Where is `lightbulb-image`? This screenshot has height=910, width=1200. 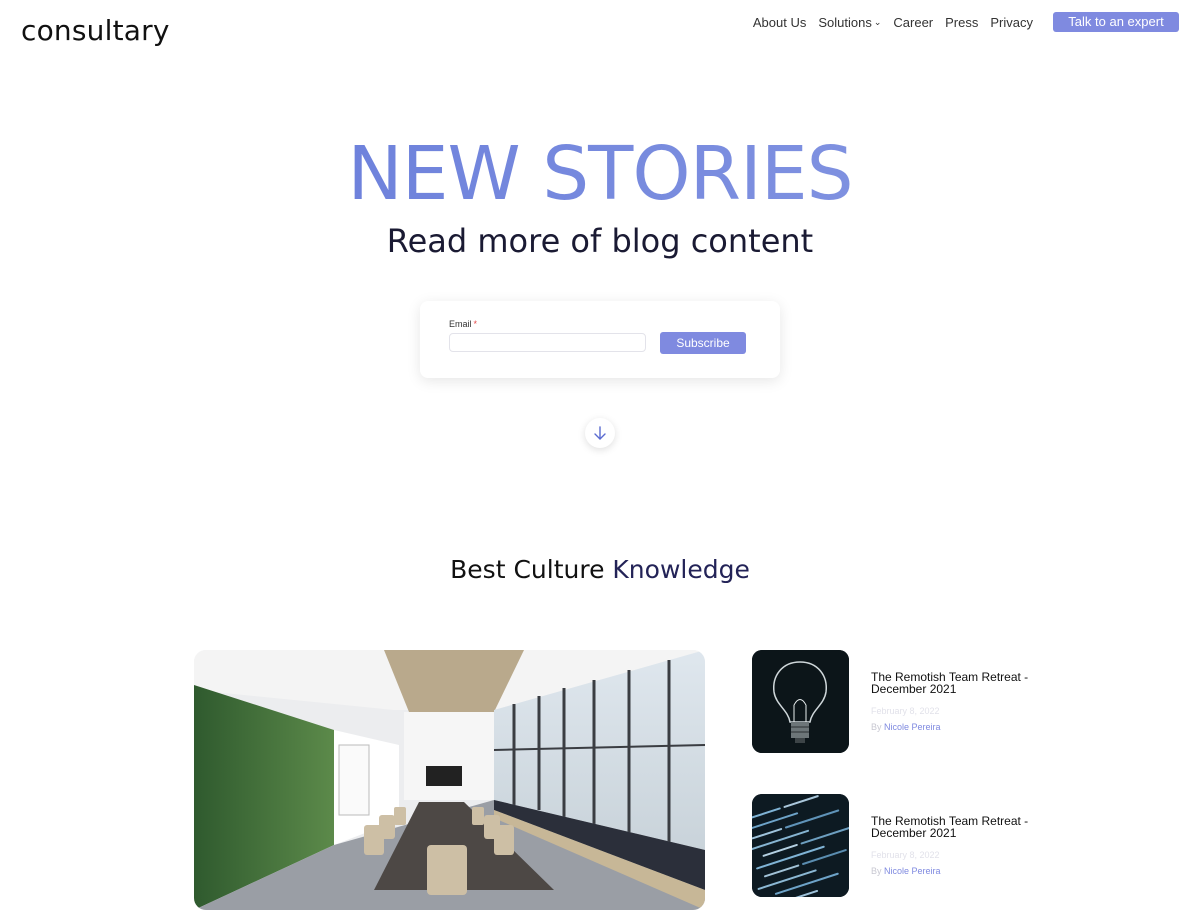 lightbulb-image is located at coordinates (800, 701).